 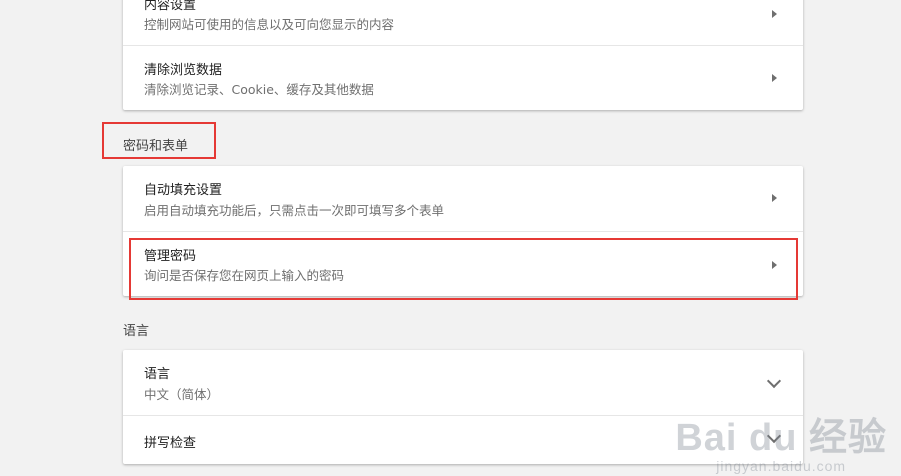 I want to click on baidu-watermark: Bai du 经验 jingyan.baidu.com, so click(x=781, y=446).